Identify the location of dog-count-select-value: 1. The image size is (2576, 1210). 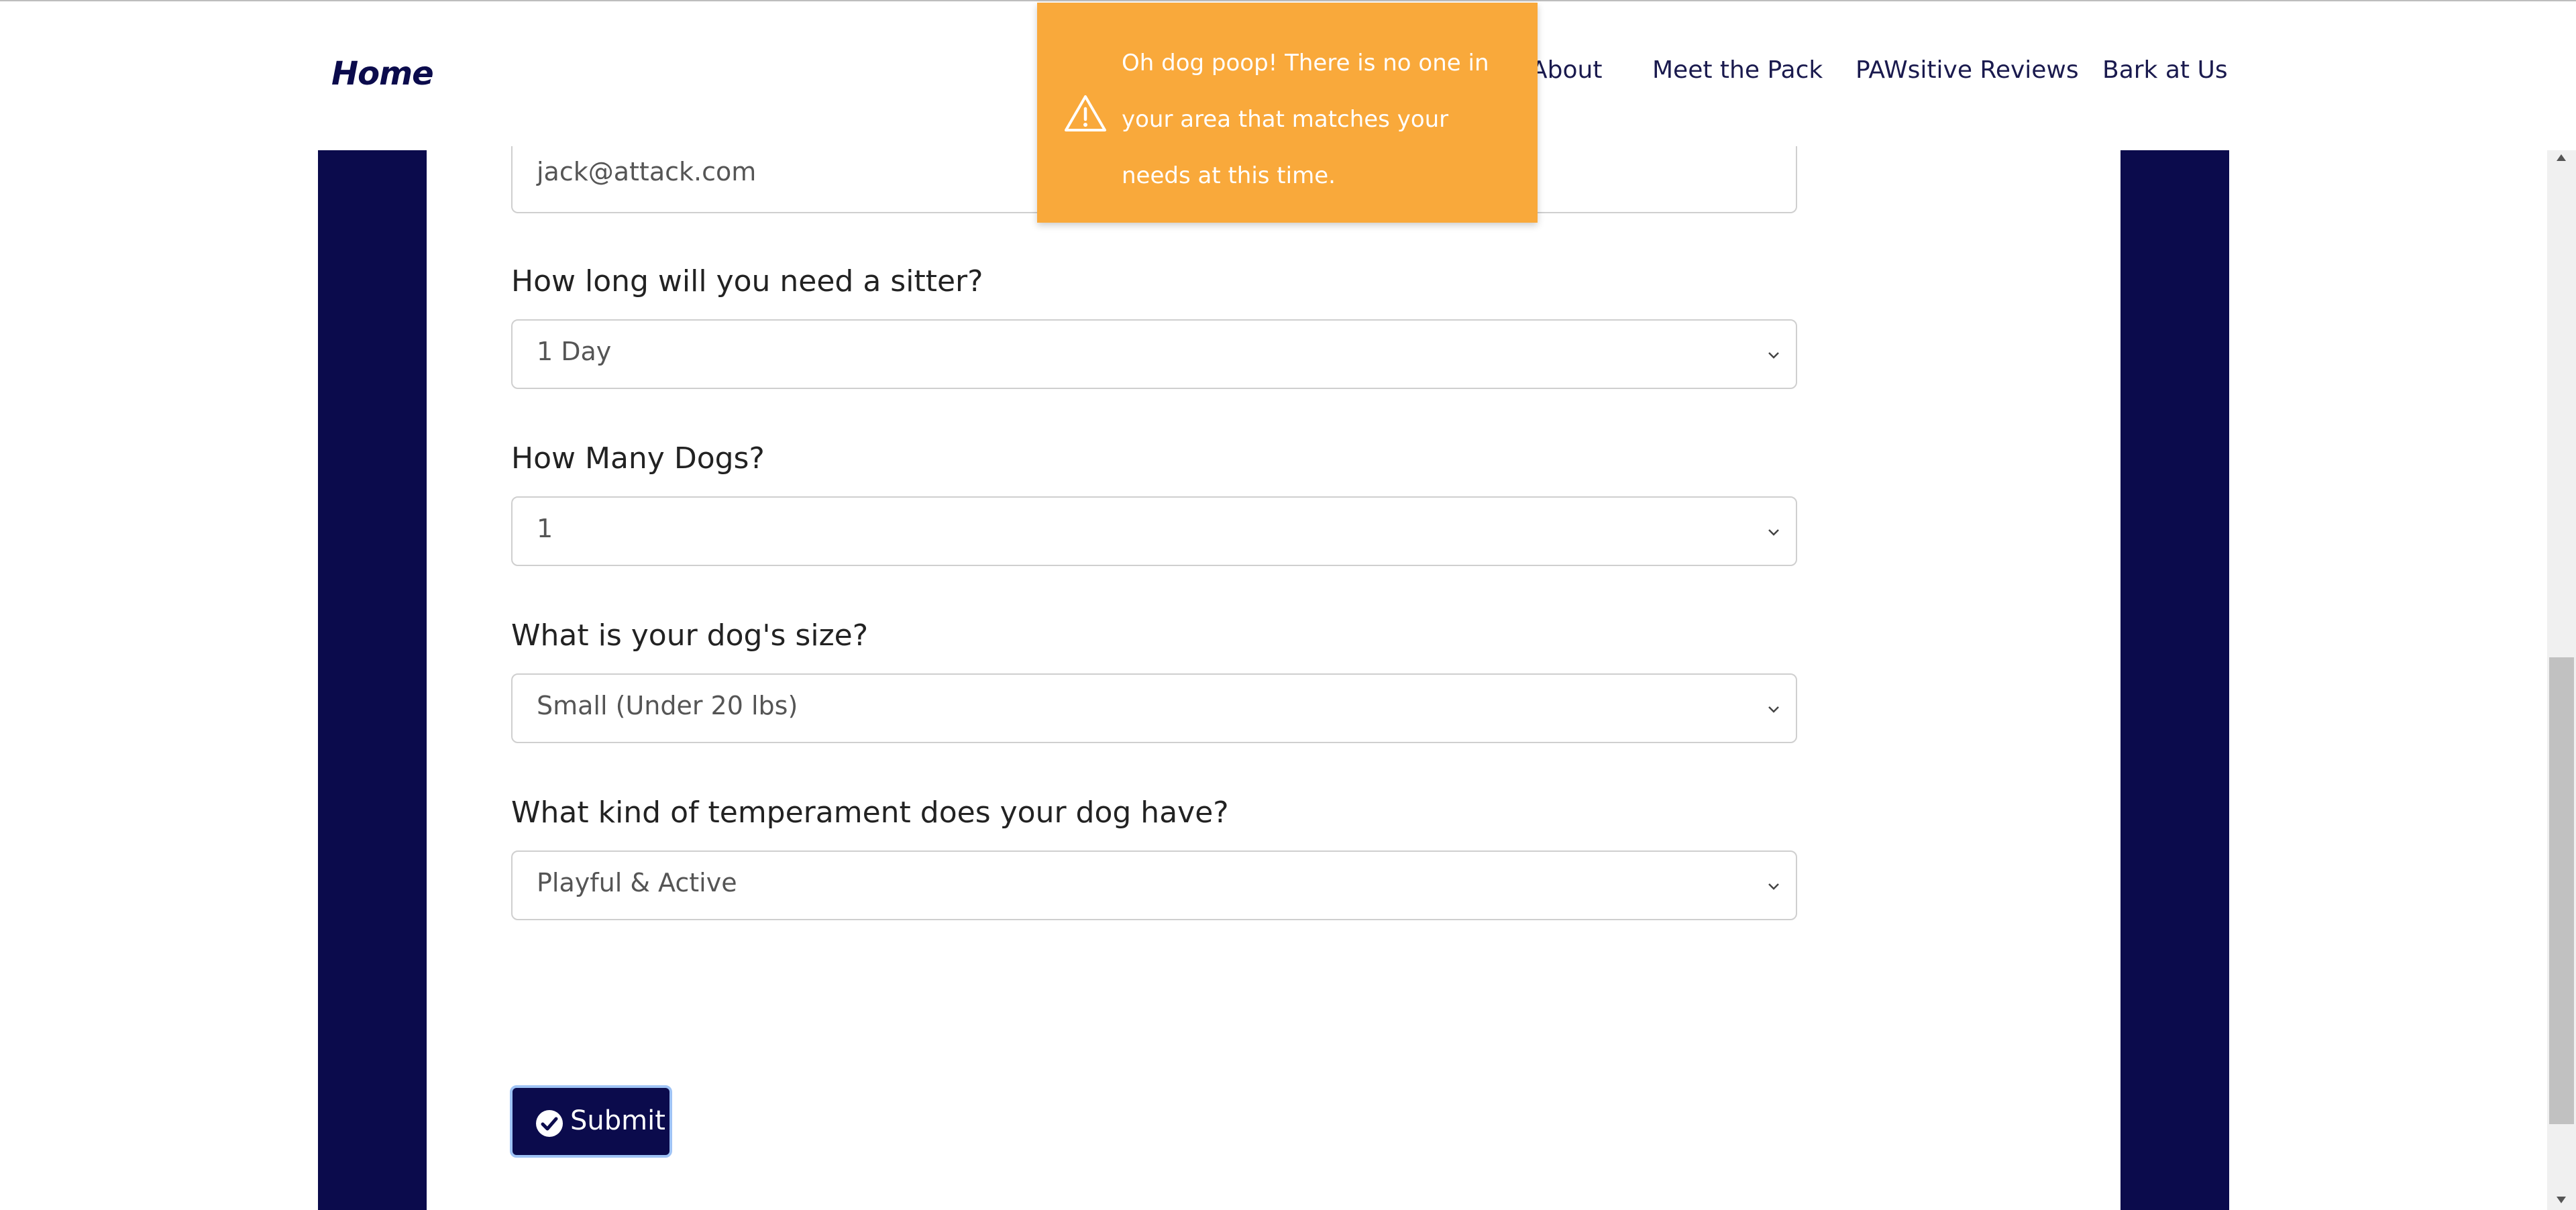
(545, 529).